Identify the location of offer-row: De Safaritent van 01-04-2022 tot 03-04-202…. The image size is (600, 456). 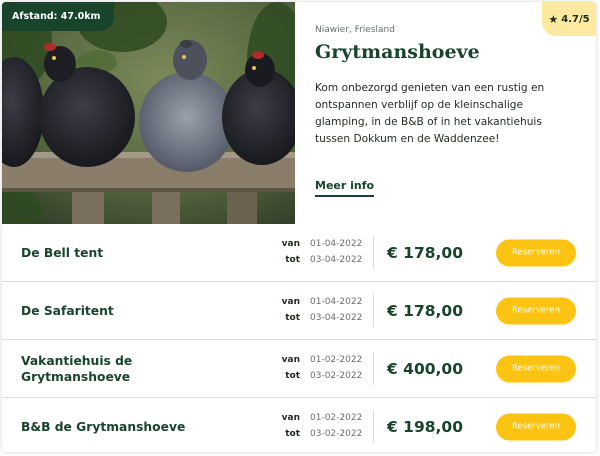
(299, 311).